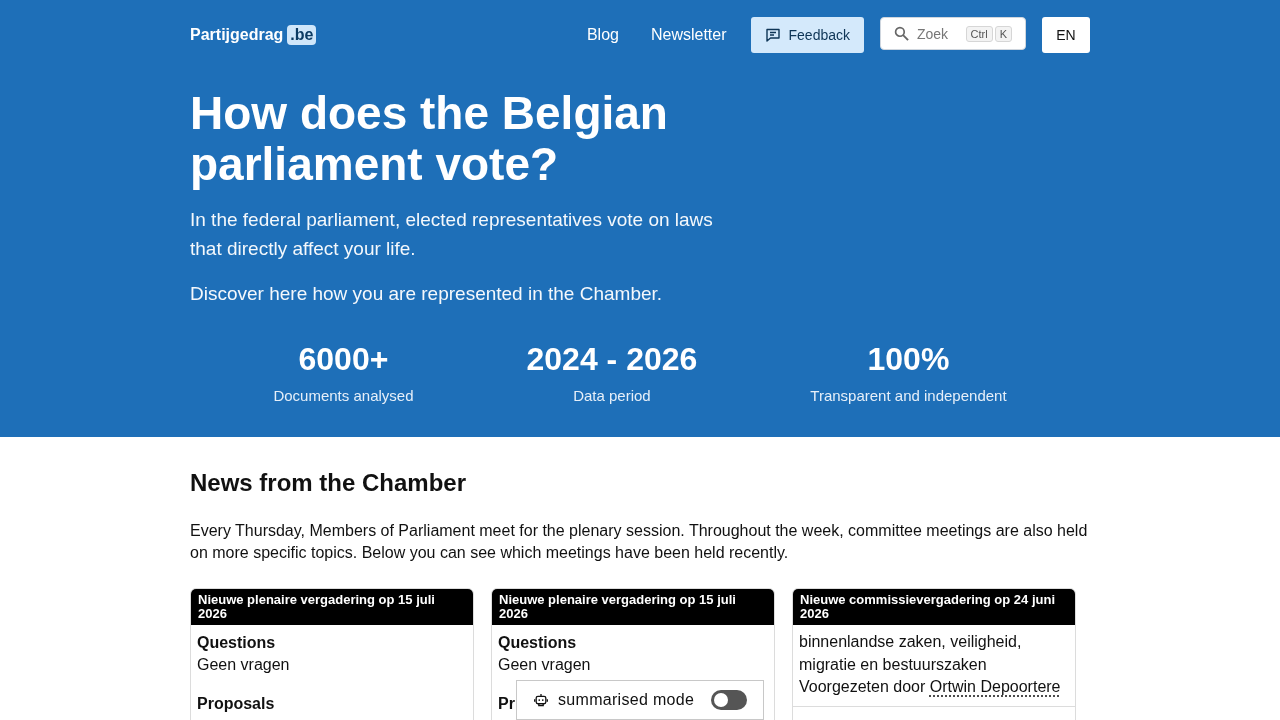 Image resolution: width=1280 pixels, height=720 pixels. Describe the element at coordinates (602, 35) in the screenshot. I see `nav-link: Blog` at that location.